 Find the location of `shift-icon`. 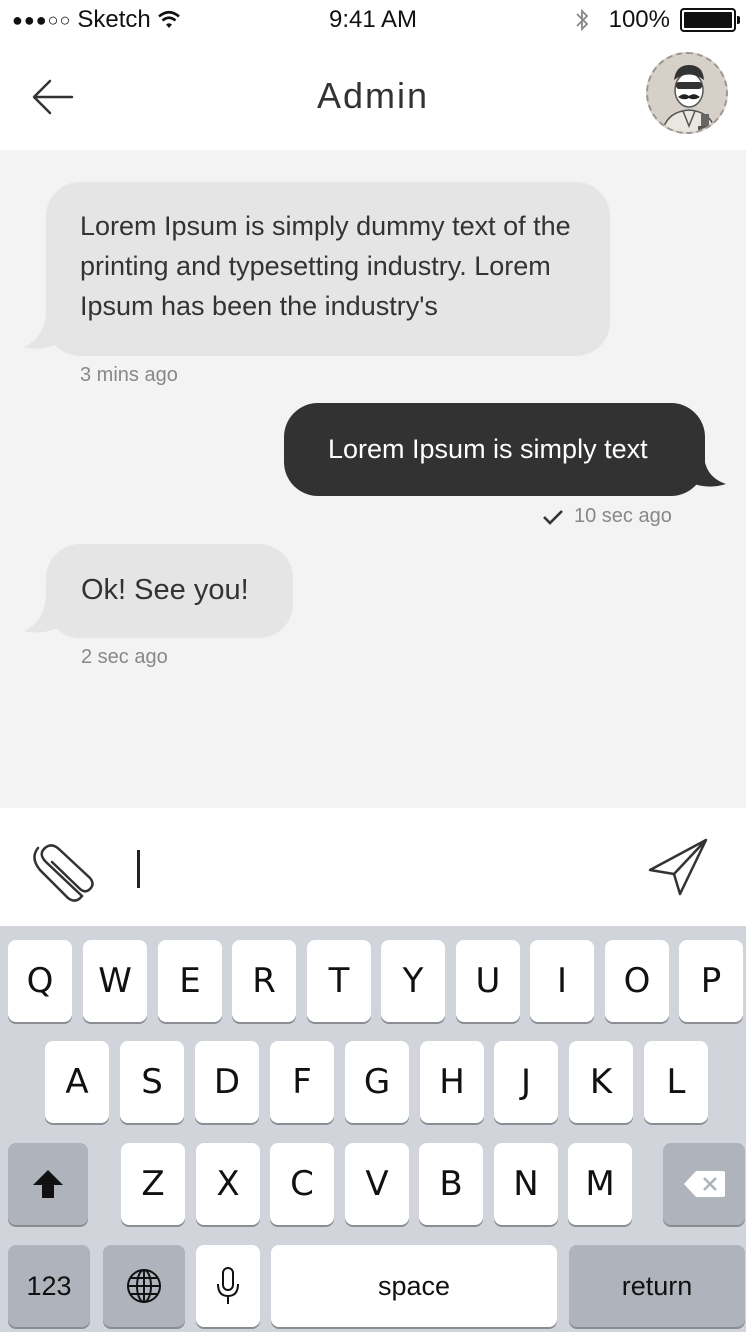

shift-icon is located at coordinates (48, 1184).